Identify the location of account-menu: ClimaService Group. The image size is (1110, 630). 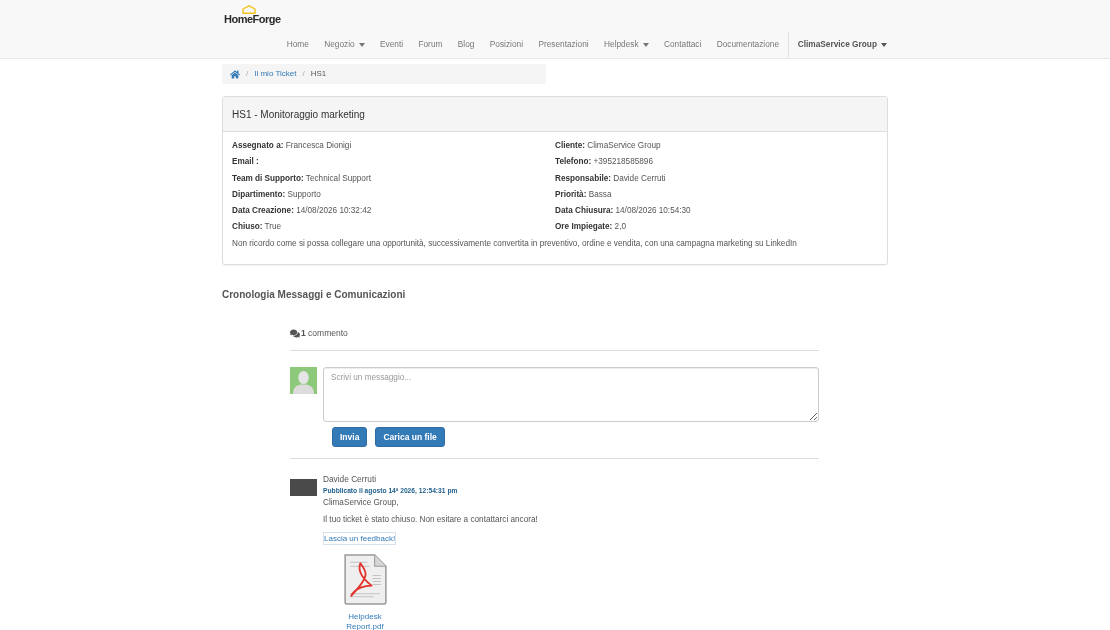
(838, 44).